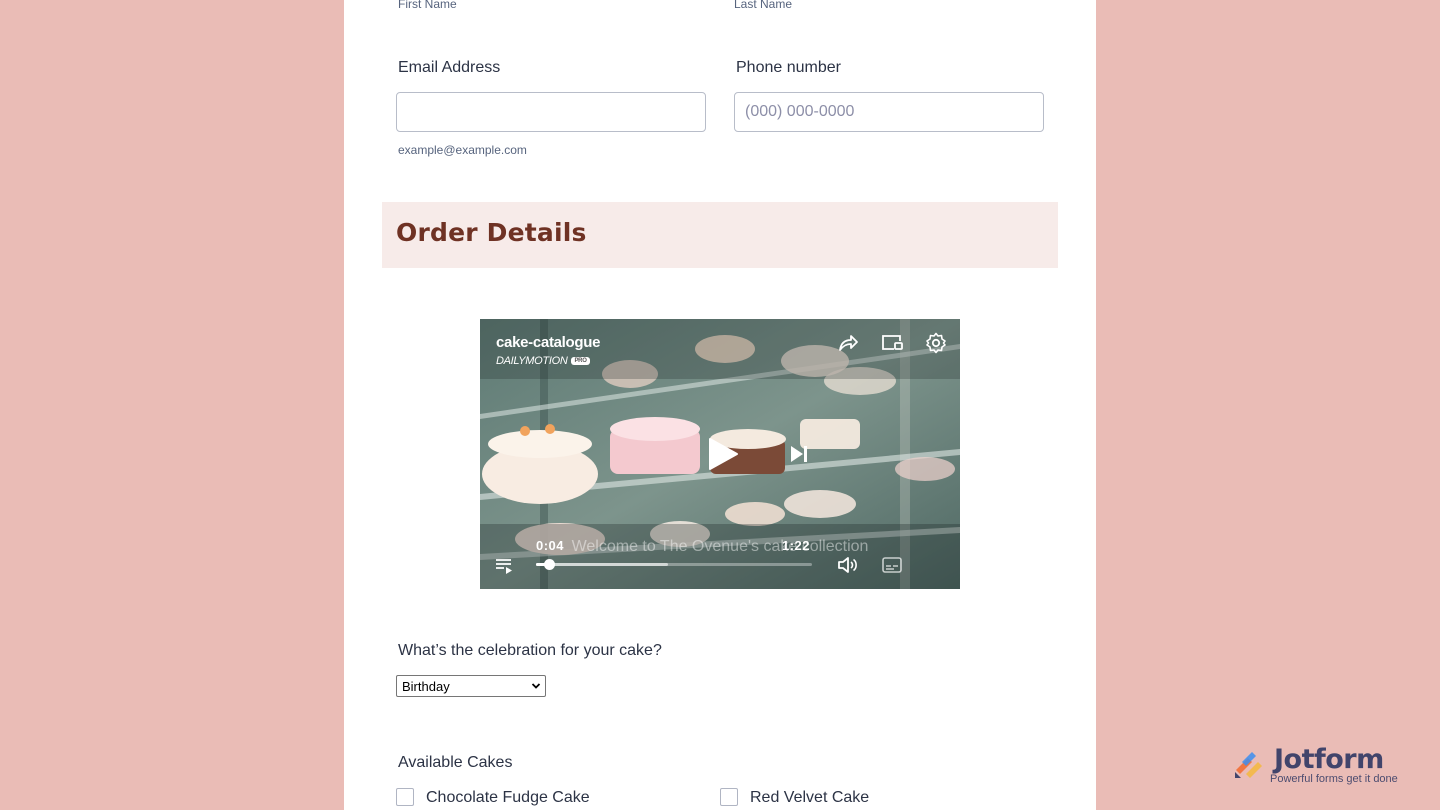 The width and height of the screenshot is (1440, 810). I want to click on first-name-sublabel: First Name, so click(427, 5).